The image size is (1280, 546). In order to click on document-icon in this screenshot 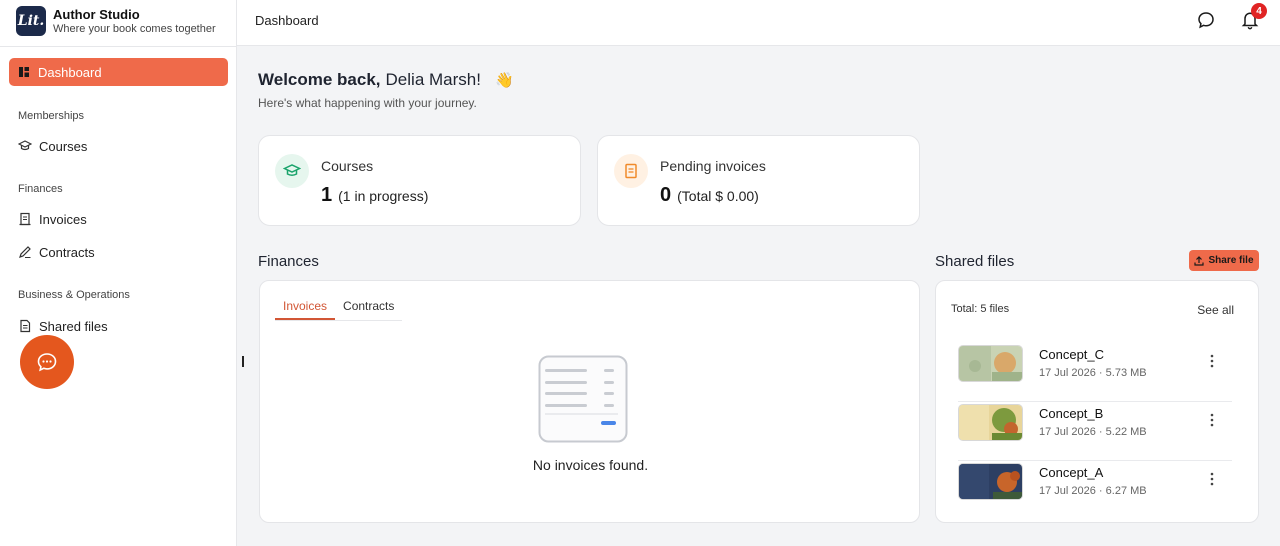, I will do `click(25, 326)`.